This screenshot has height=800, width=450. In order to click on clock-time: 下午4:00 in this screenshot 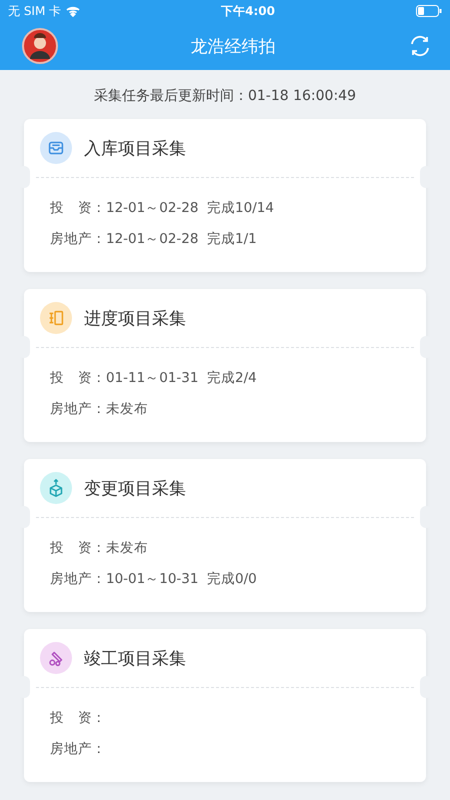, I will do `click(248, 11)`.